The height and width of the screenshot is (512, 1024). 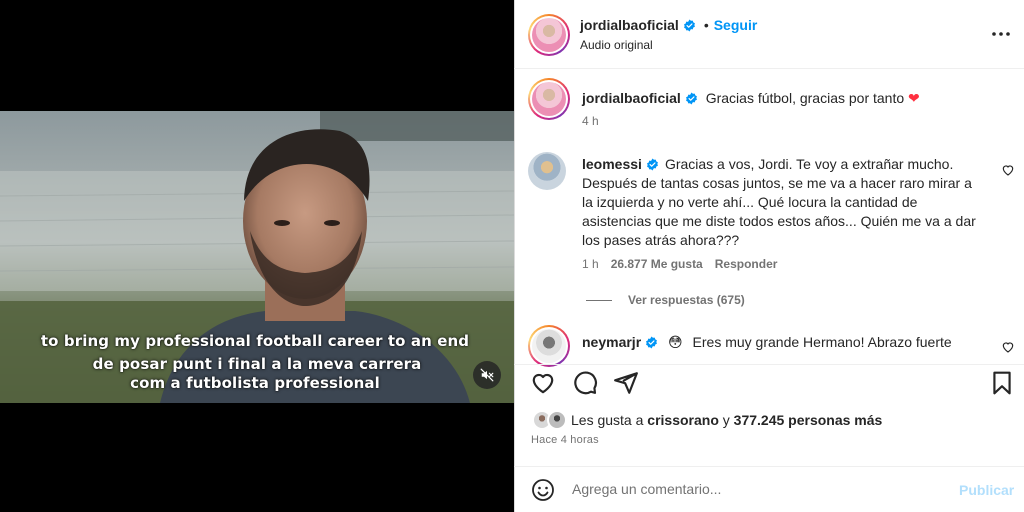 I want to click on liker-avatar, so click(x=557, y=420).